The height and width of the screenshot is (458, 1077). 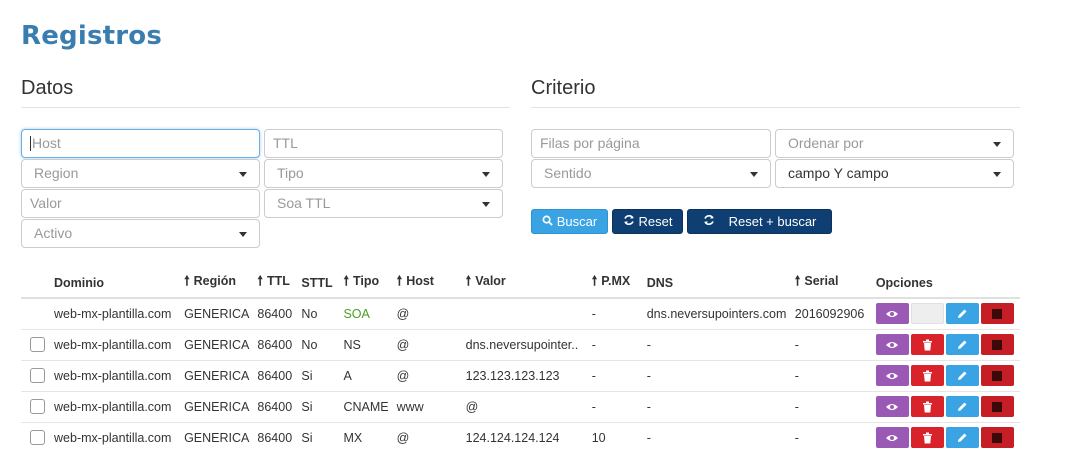 What do you see at coordinates (217, 283) in the screenshot?
I see `header-region: 🠕 Región` at bounding box center [217, 283].